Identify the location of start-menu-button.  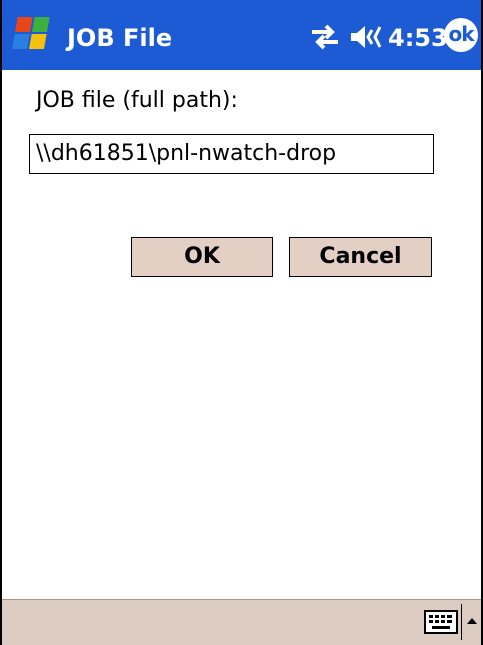
(32, 35).